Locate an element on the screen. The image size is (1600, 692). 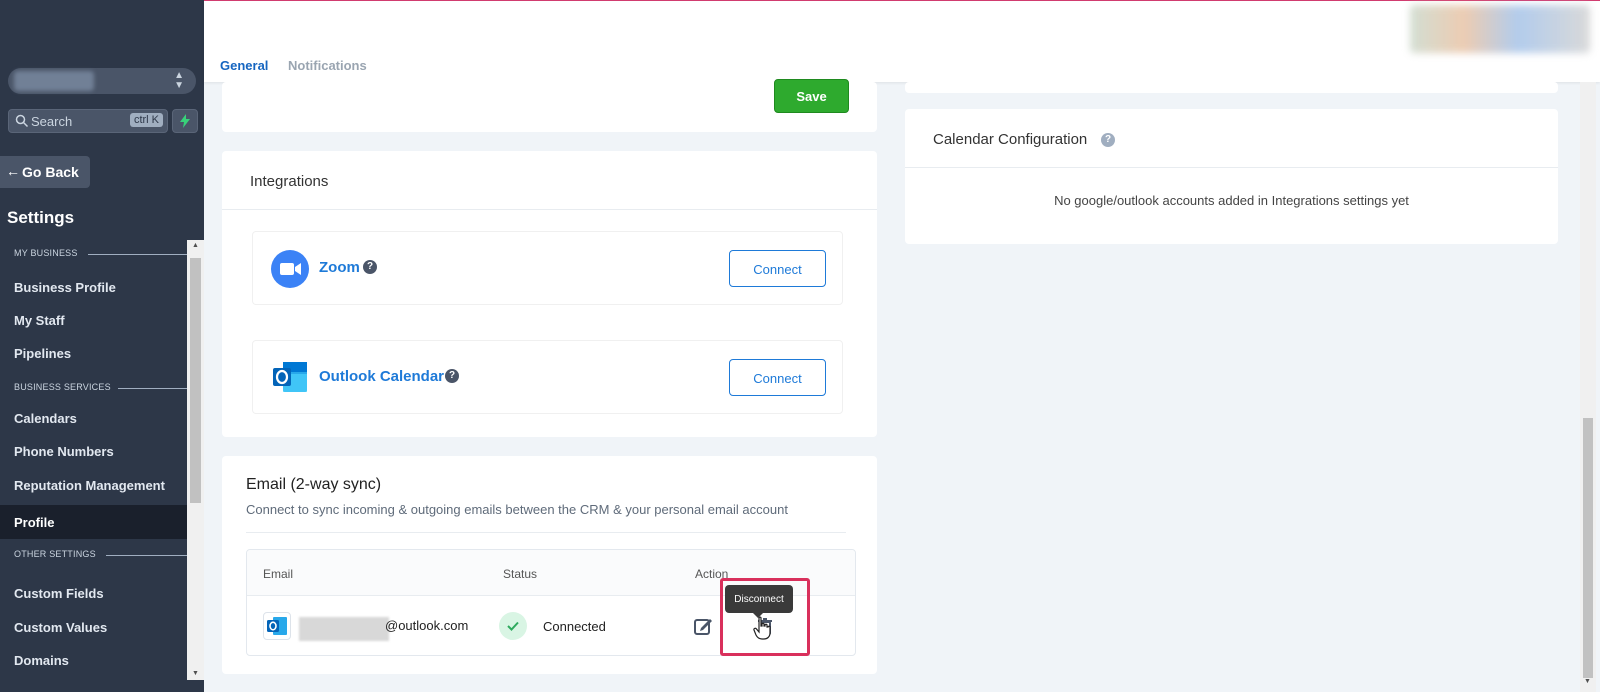
sidebar-item-domains: Domains is located at coordinates (93, 660).